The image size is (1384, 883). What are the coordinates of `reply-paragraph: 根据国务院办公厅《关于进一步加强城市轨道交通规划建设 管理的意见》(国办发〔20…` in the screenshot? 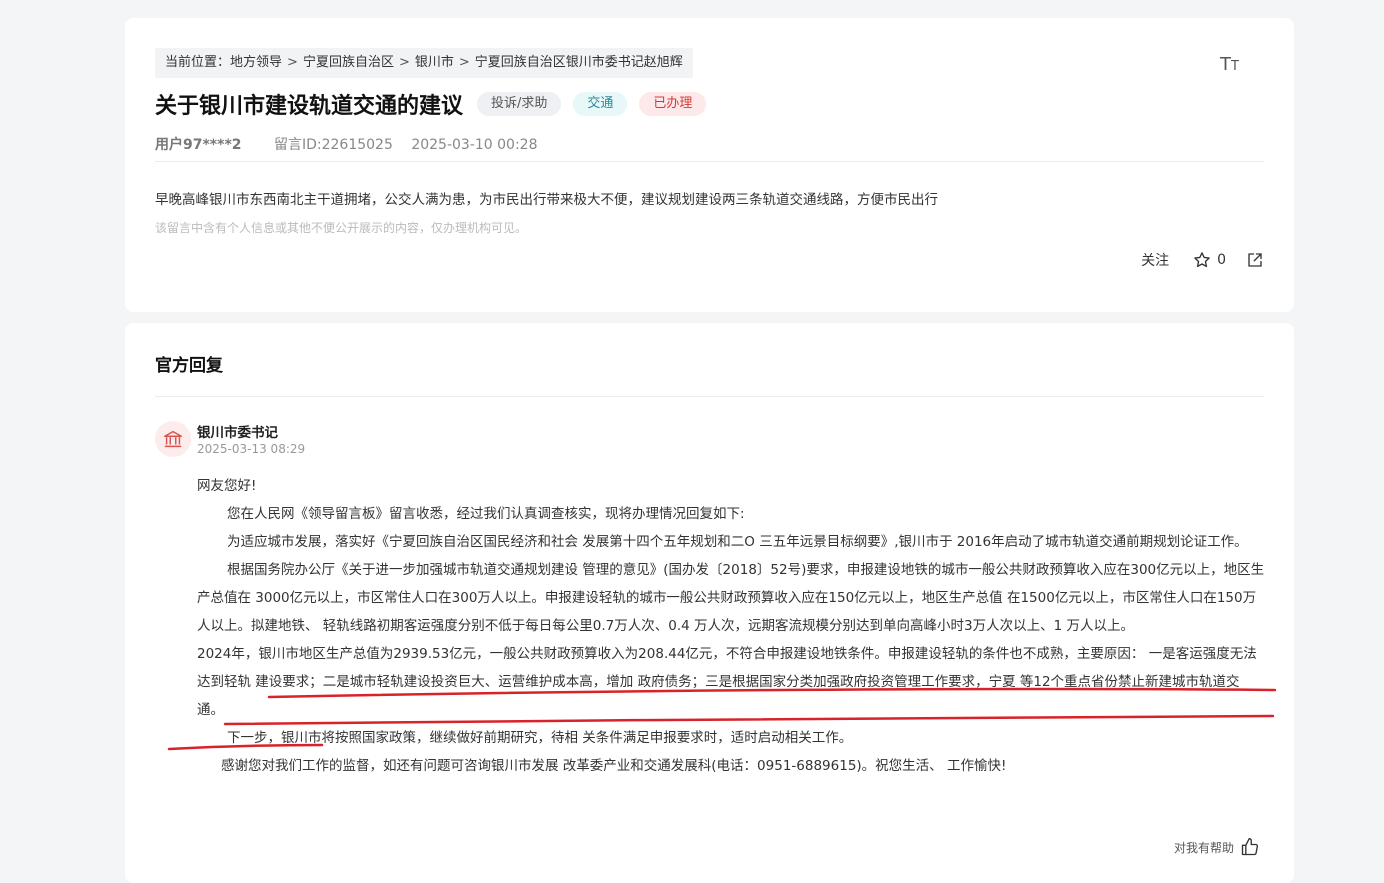 It's located at (731, 598).